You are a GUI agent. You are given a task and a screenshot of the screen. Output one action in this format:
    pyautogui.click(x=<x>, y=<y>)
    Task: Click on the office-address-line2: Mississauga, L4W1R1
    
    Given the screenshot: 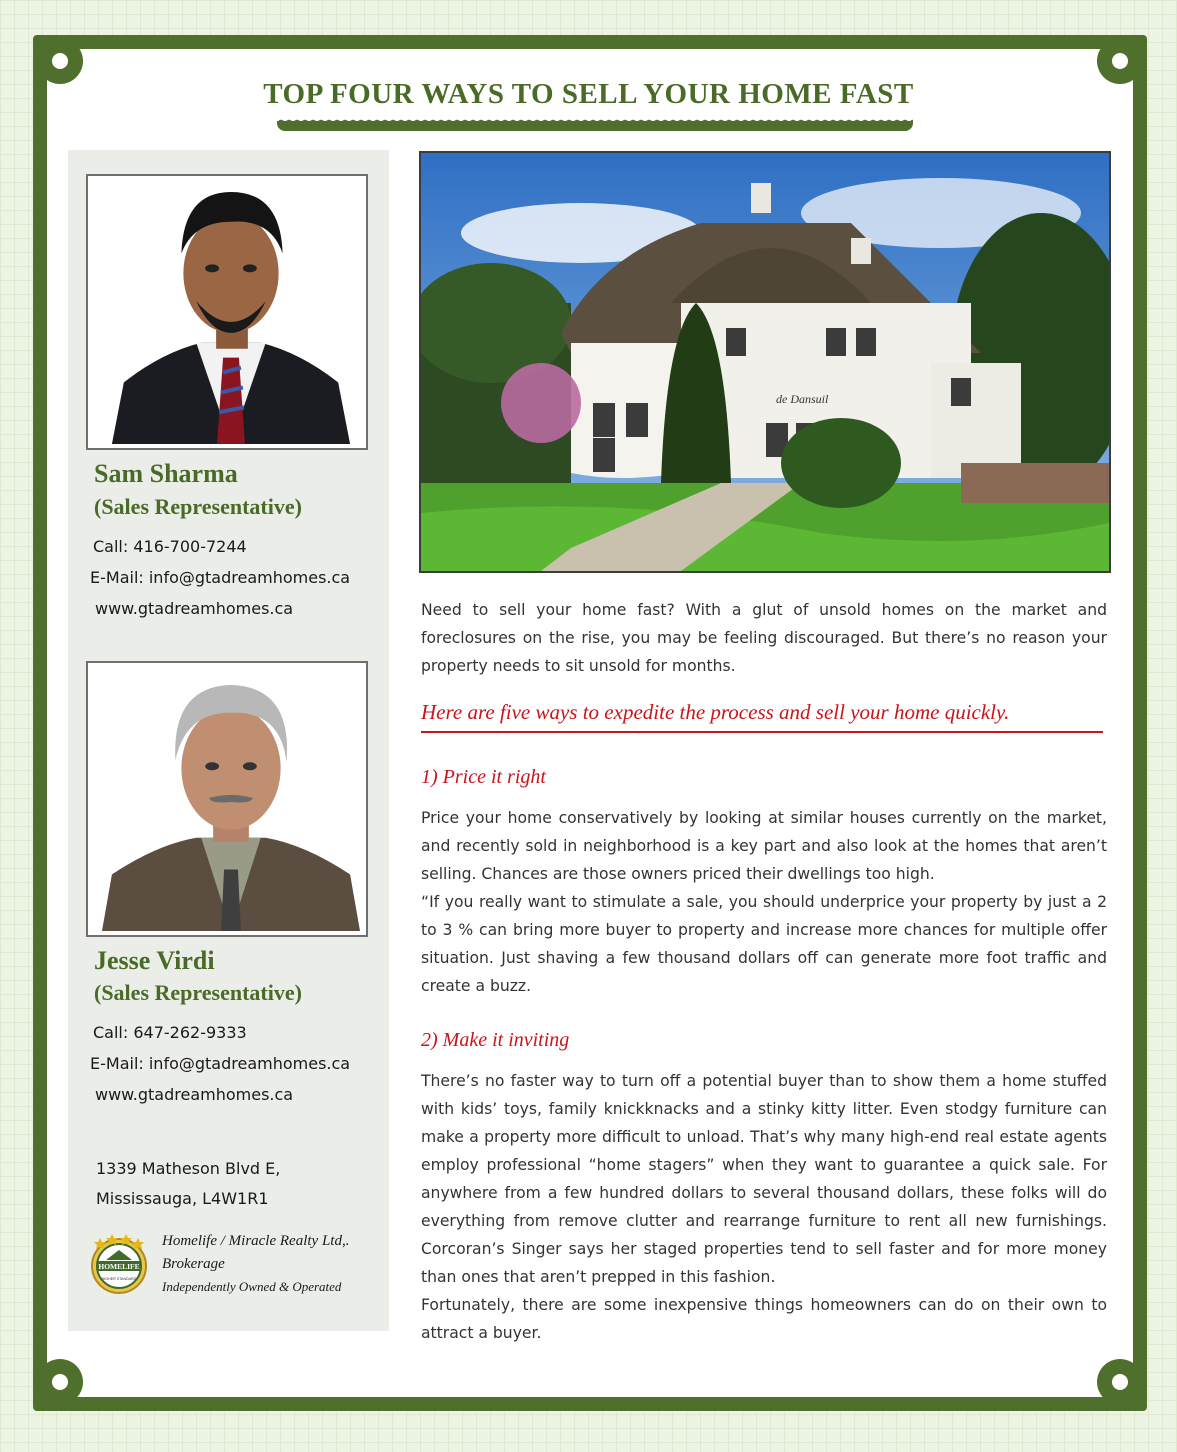 What is the action you would take?
    pyautogui.click(x=182, y=1198)
    